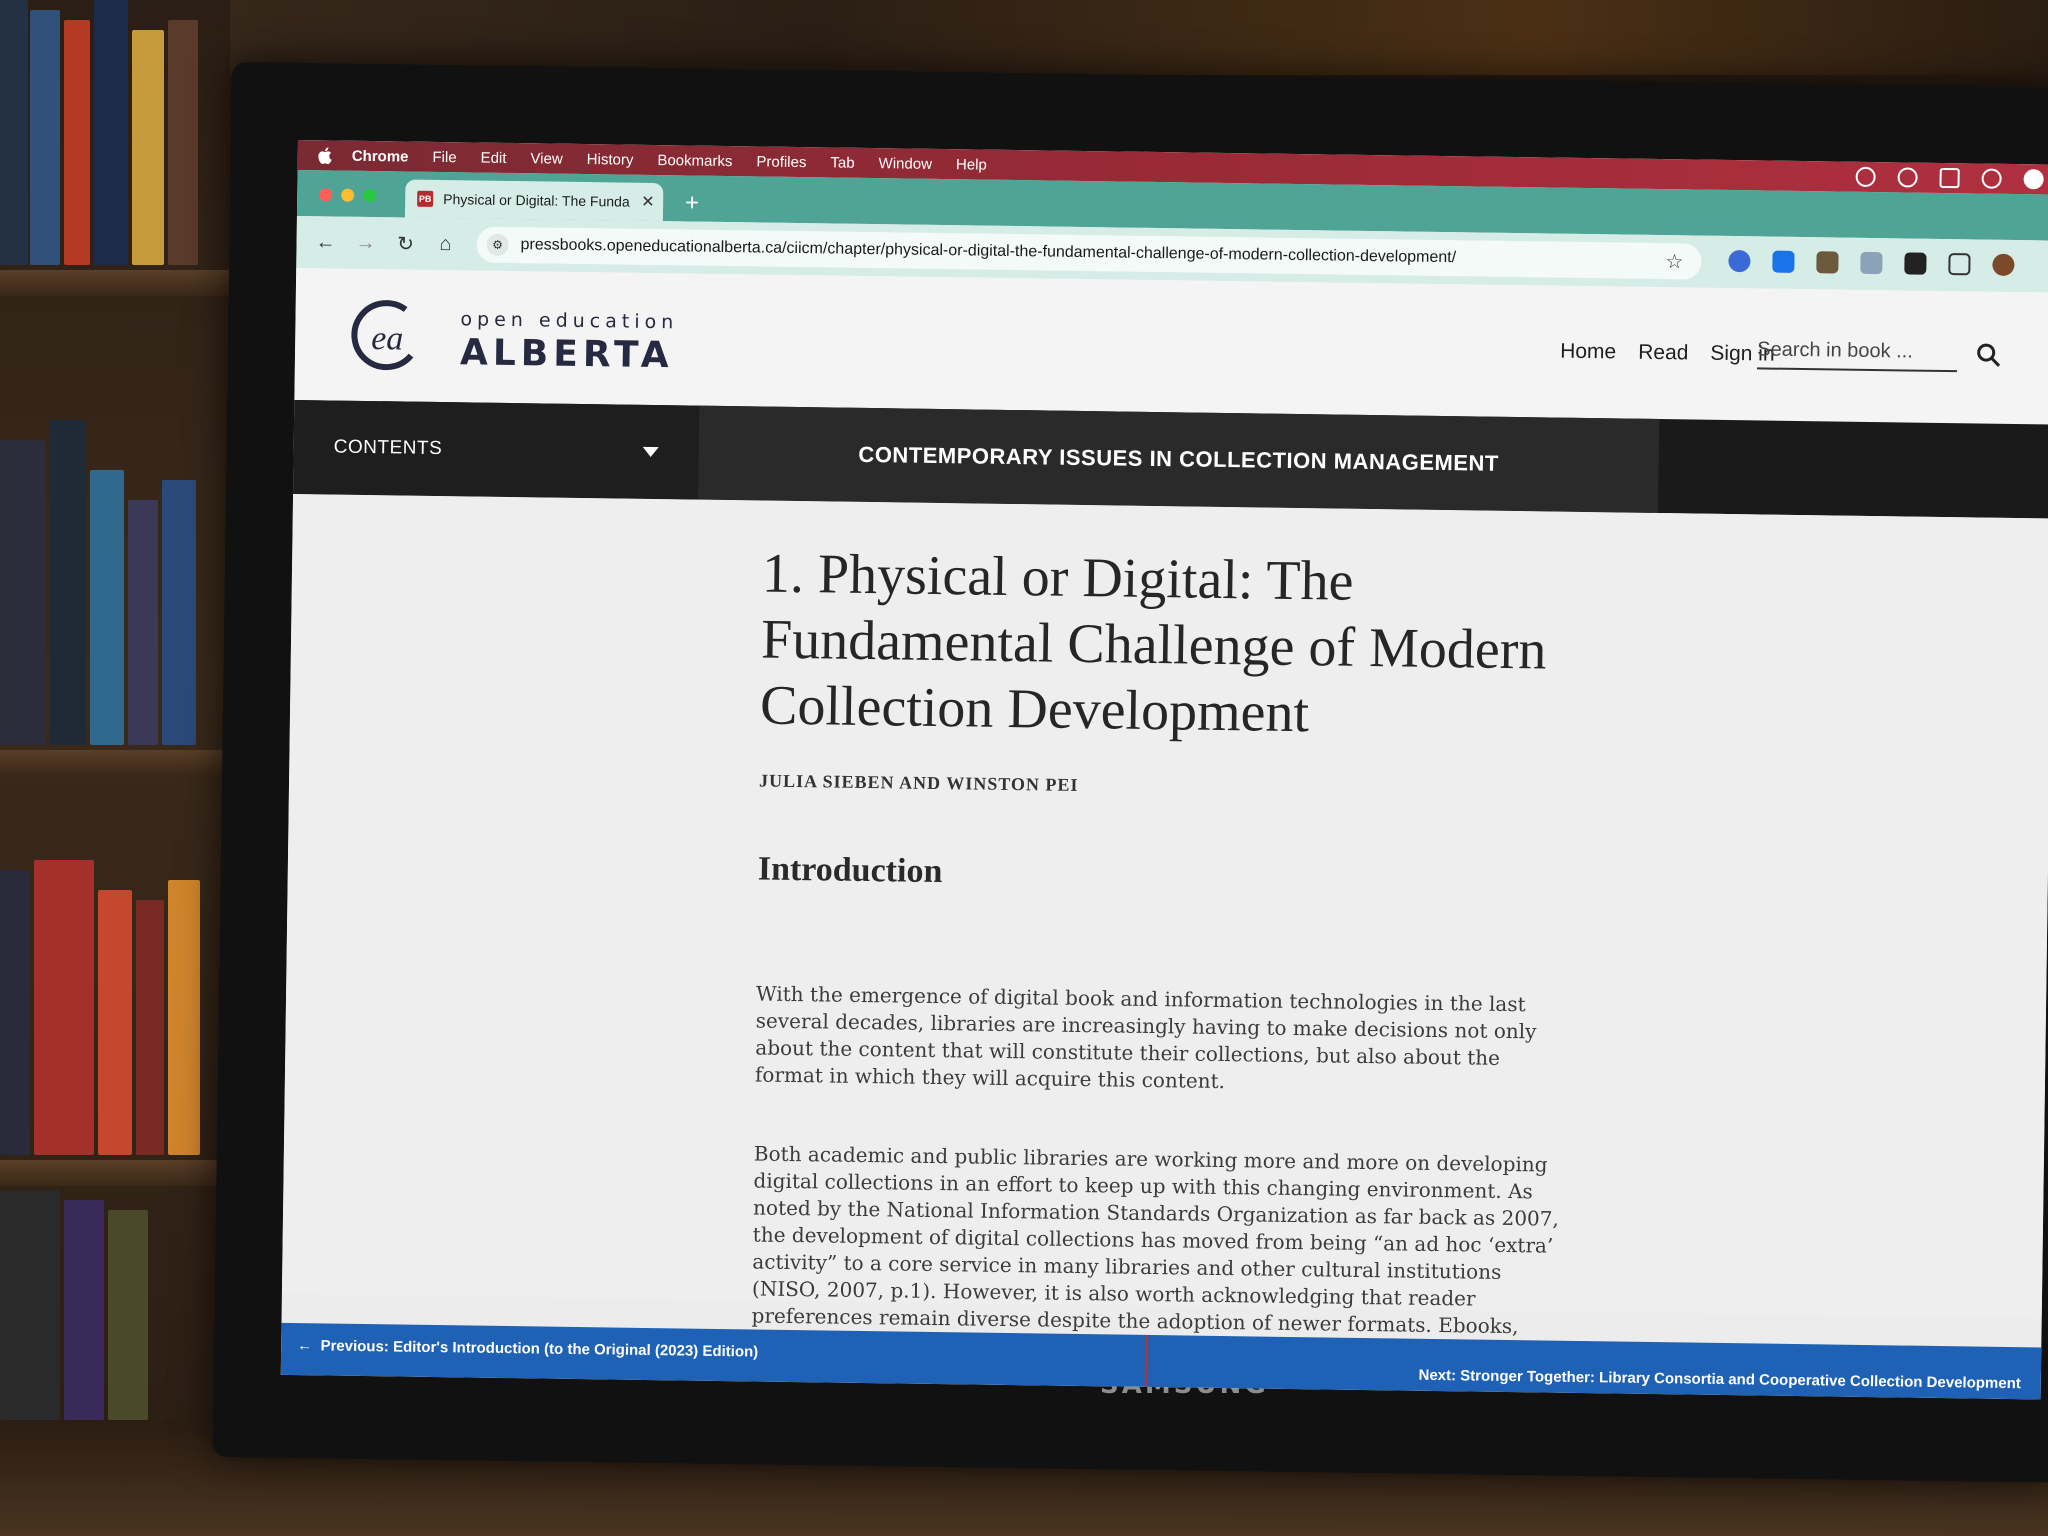 Image resolution: width=2048 pixels, height=1536 pixels. Describe the element at coordinates (425, 198) in the screenshot. I see `pressbooks-favicon-icon: PB` at that location.